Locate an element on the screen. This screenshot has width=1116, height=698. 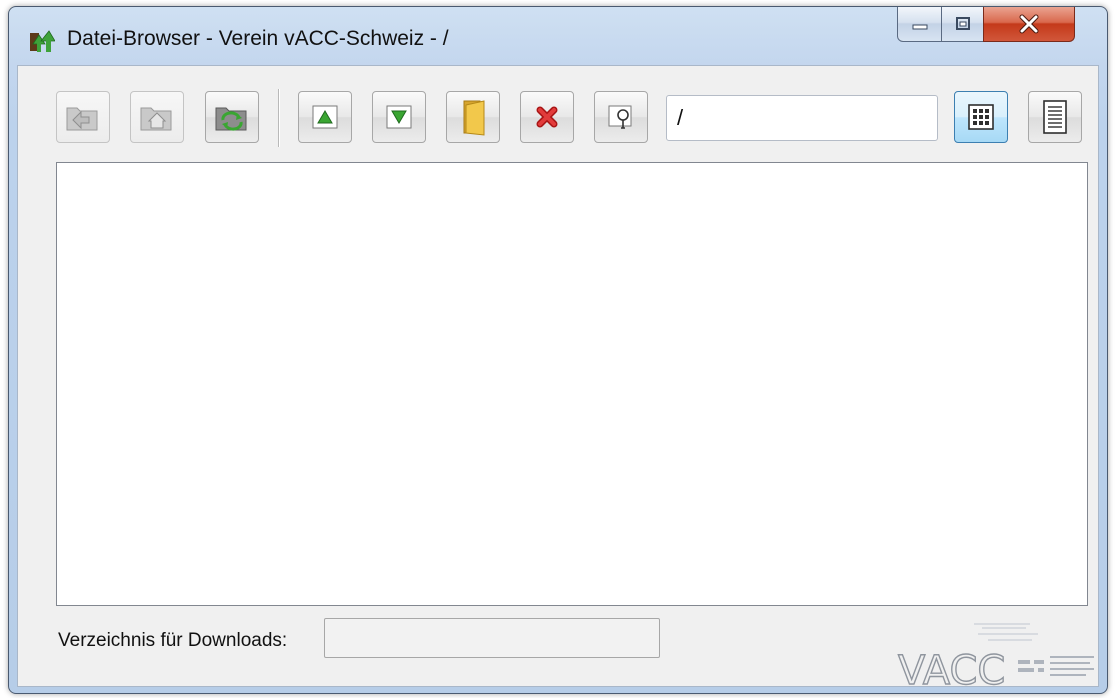
app-icon is located at coordinates (42, 41).